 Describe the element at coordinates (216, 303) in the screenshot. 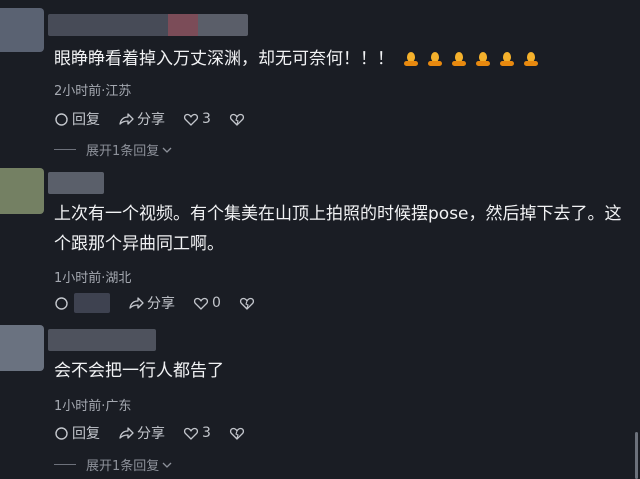

I see `like-count: 0` at that location.